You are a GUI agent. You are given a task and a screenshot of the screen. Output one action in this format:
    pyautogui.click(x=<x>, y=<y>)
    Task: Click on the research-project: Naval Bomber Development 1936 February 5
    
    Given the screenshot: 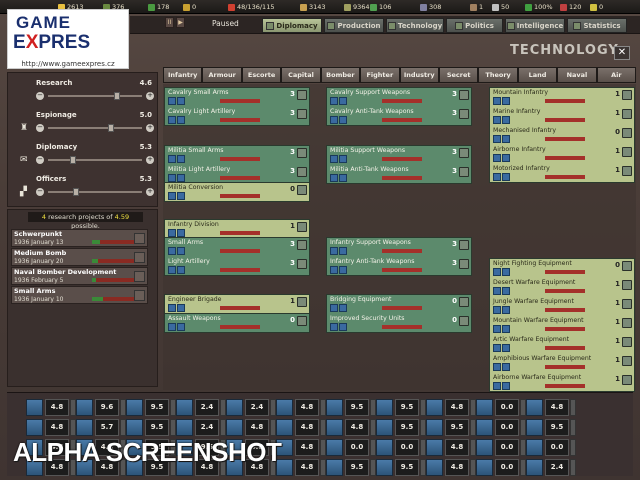 What is the action you would take?
    pyautogui.click(x=79, y=276)
    